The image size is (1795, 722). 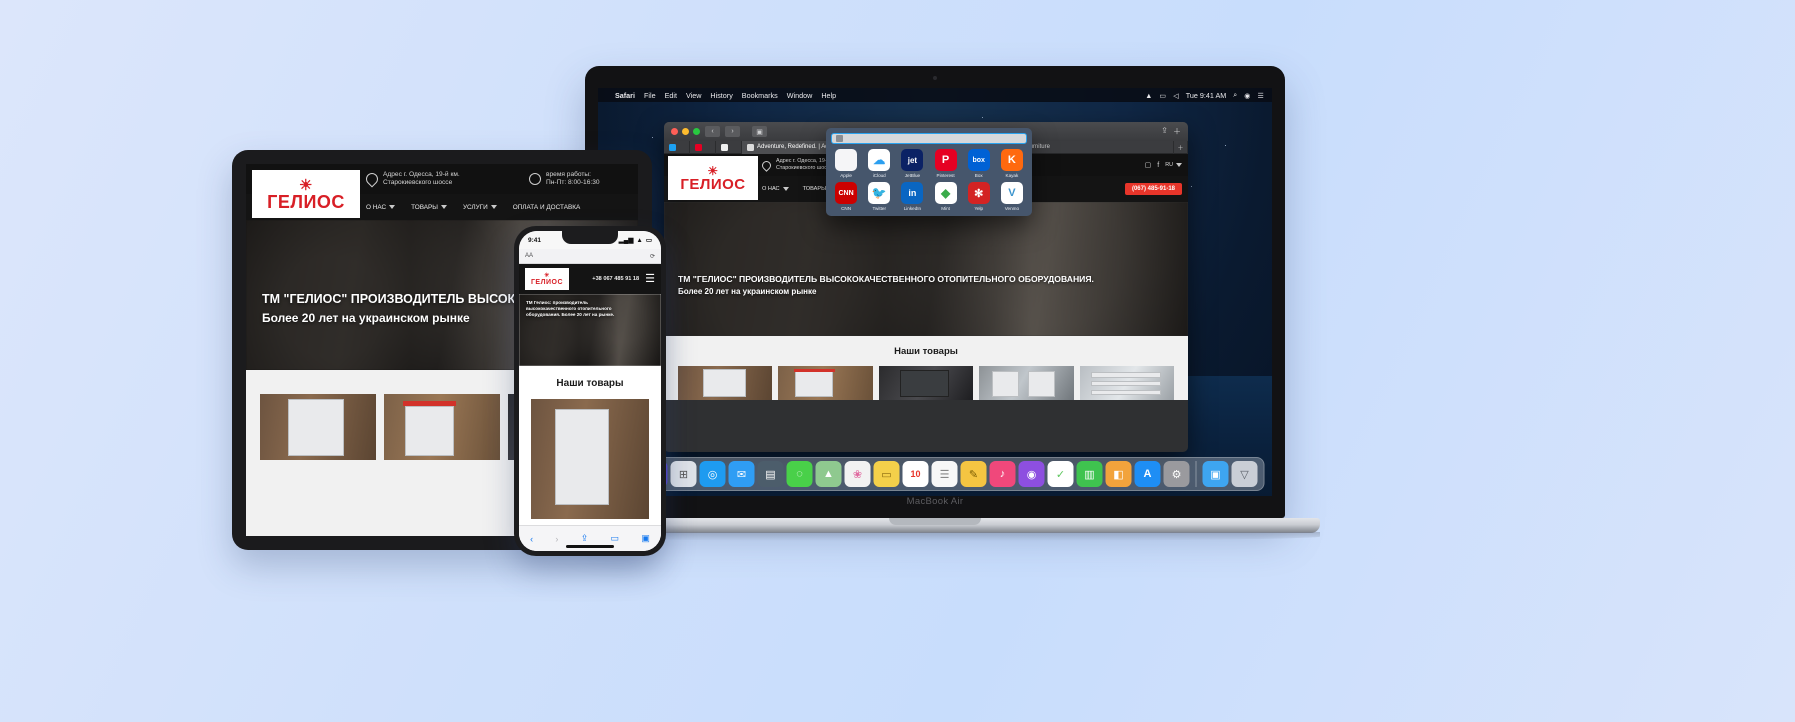 I want to click on favorite-venmo: V Venmo, so click(x=1012, y=196).